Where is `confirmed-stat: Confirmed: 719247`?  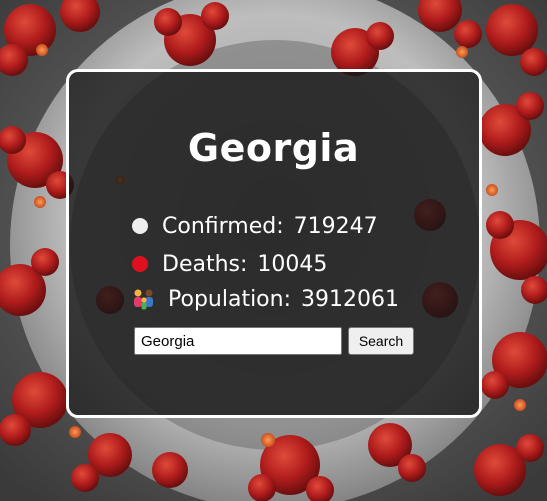
confirmed-stat: Confirmed: 719247 is located at coordinates (255, 226).